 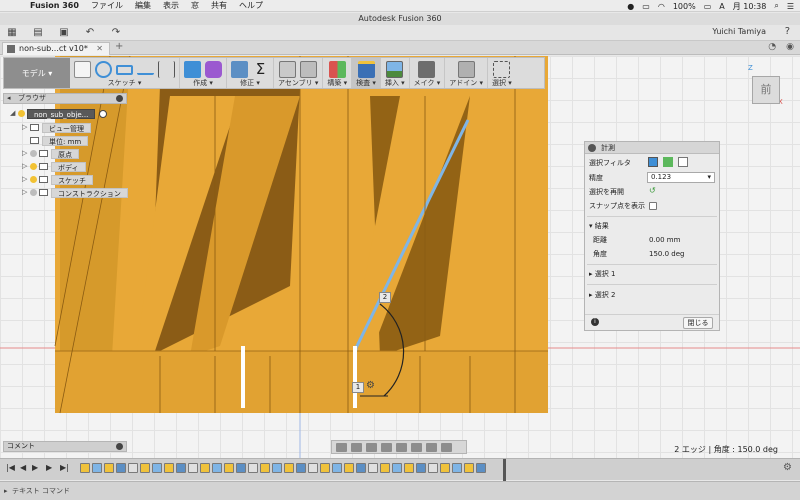 I want to click on reselect-icon: ↺, so click(x=652, y=190).